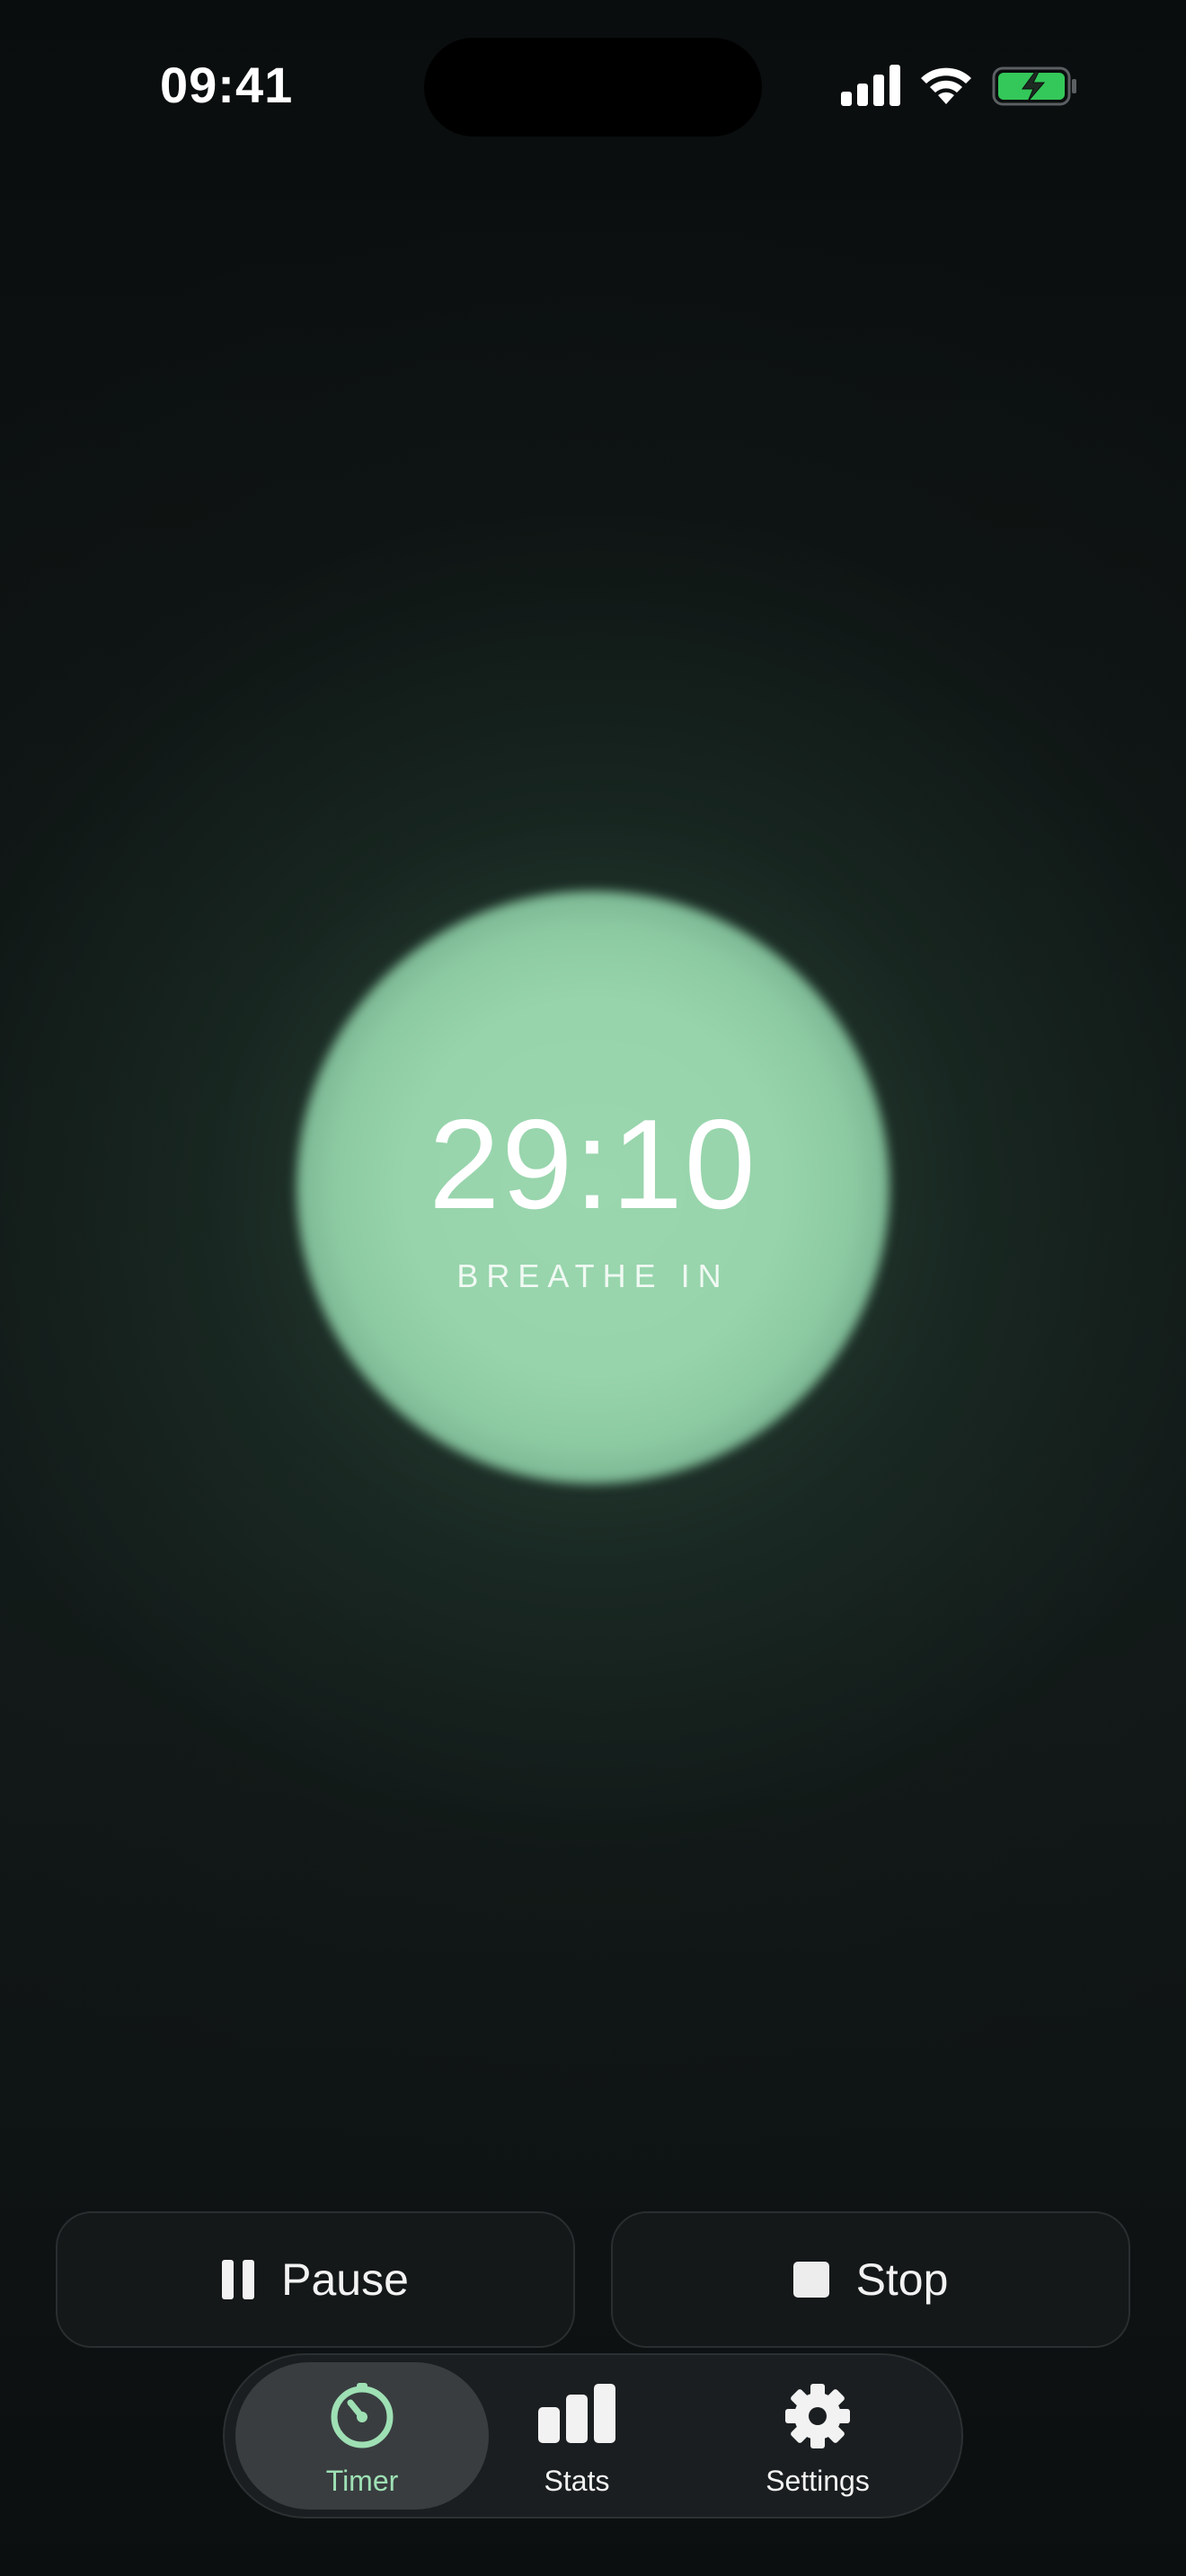  I want to click on stop-button-label: Stop, so click(902, 2279).